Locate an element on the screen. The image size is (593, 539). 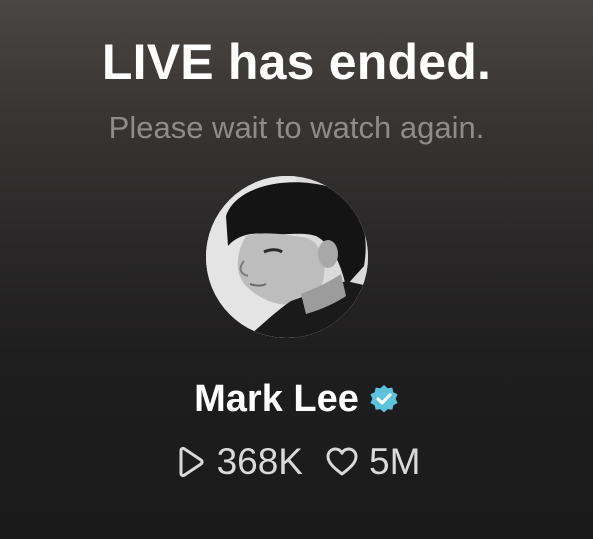
profile-name: Mark Lee is located at coordinates (276, 399).